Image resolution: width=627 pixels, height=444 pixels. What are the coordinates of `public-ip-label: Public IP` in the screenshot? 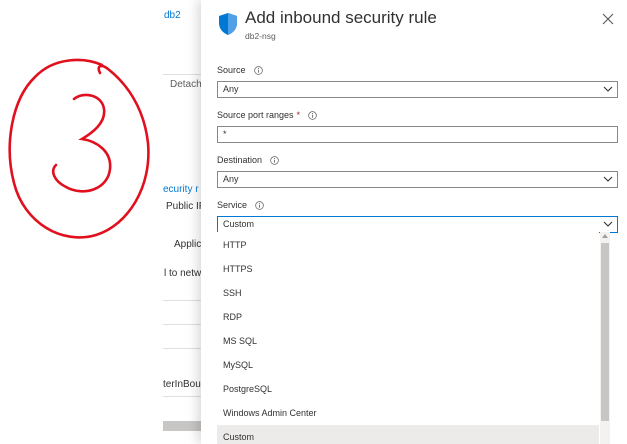 It's located at (186, 206).